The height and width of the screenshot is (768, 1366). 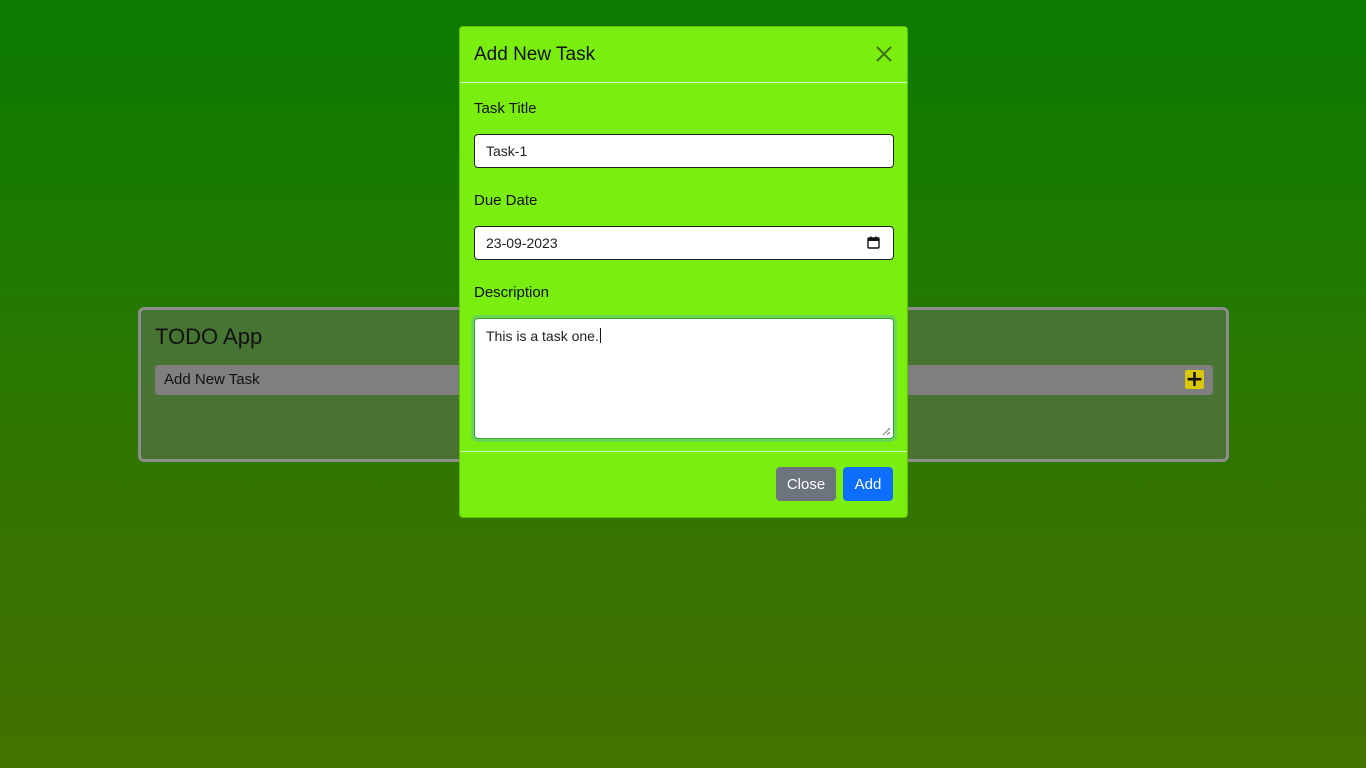 What do you see at coordinates (806, 484) in the screenshot?
I see `close-button: Close` at bounding box center [806, 484].